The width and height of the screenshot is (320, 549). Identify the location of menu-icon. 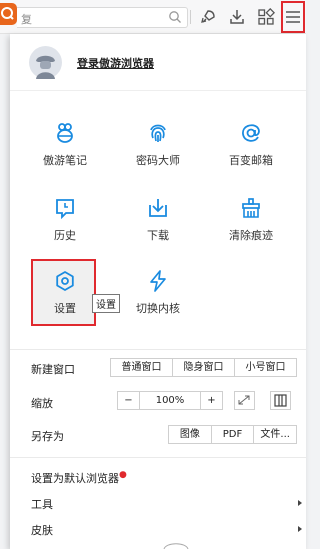
(293, 17).